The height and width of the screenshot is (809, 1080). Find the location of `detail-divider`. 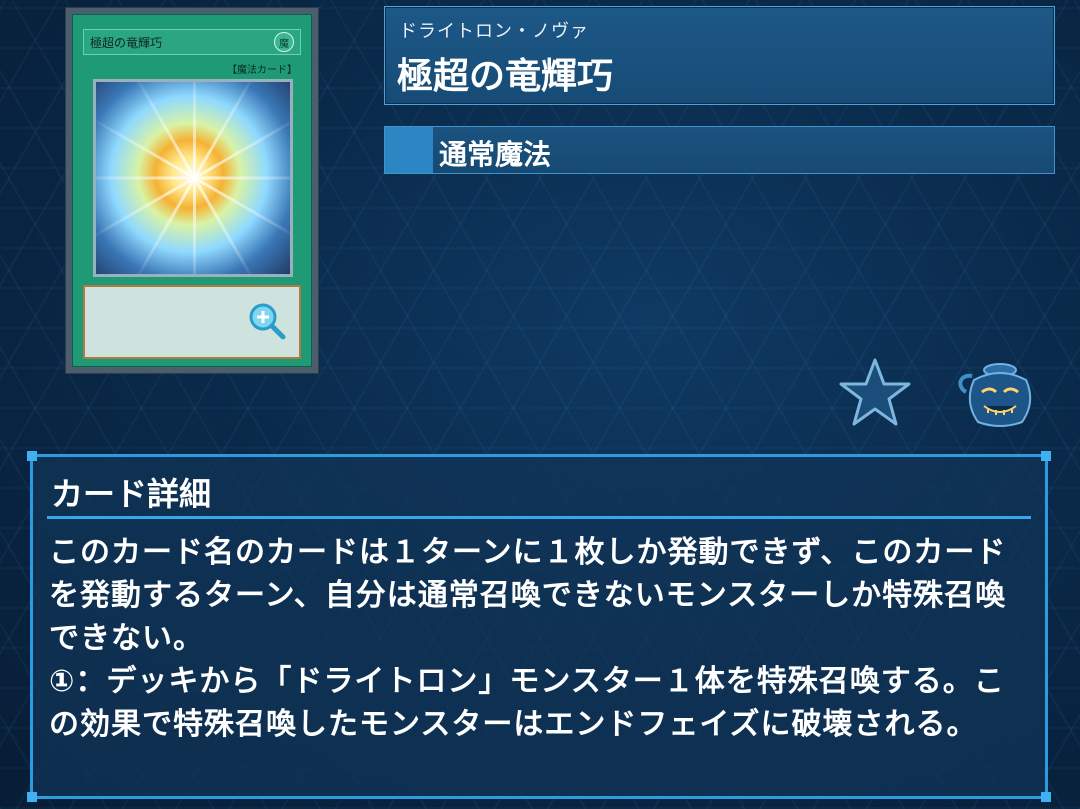

detail-divider is located at coordinates (539, 517).